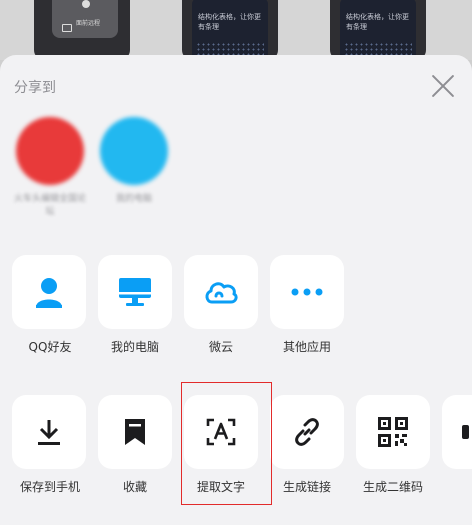 The width and height of the screenshot is (472, 525). I want to click on background-phone-1: 面前远程, so click(82, 30).